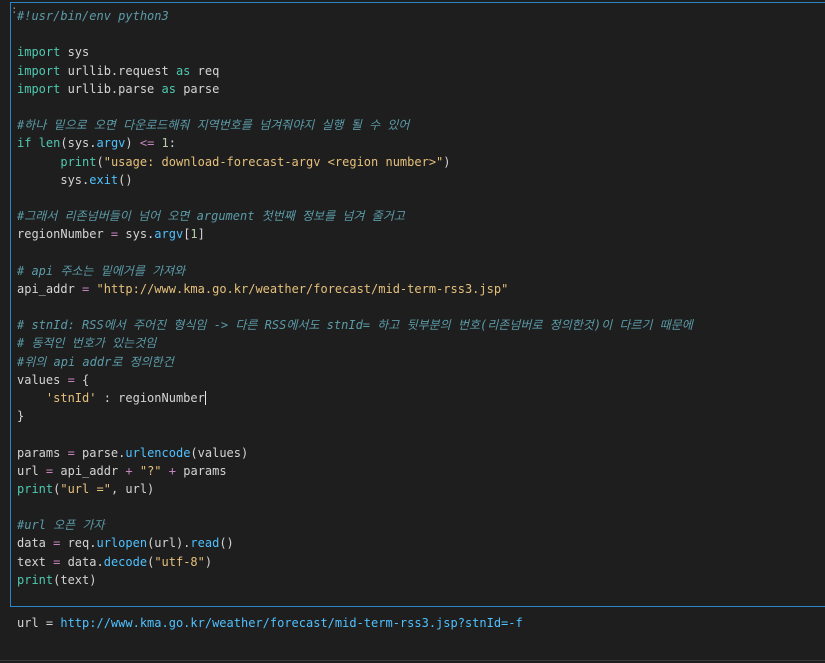 The image size is (825, 663). I want to click on code-text: (url)., so click(169, 543).